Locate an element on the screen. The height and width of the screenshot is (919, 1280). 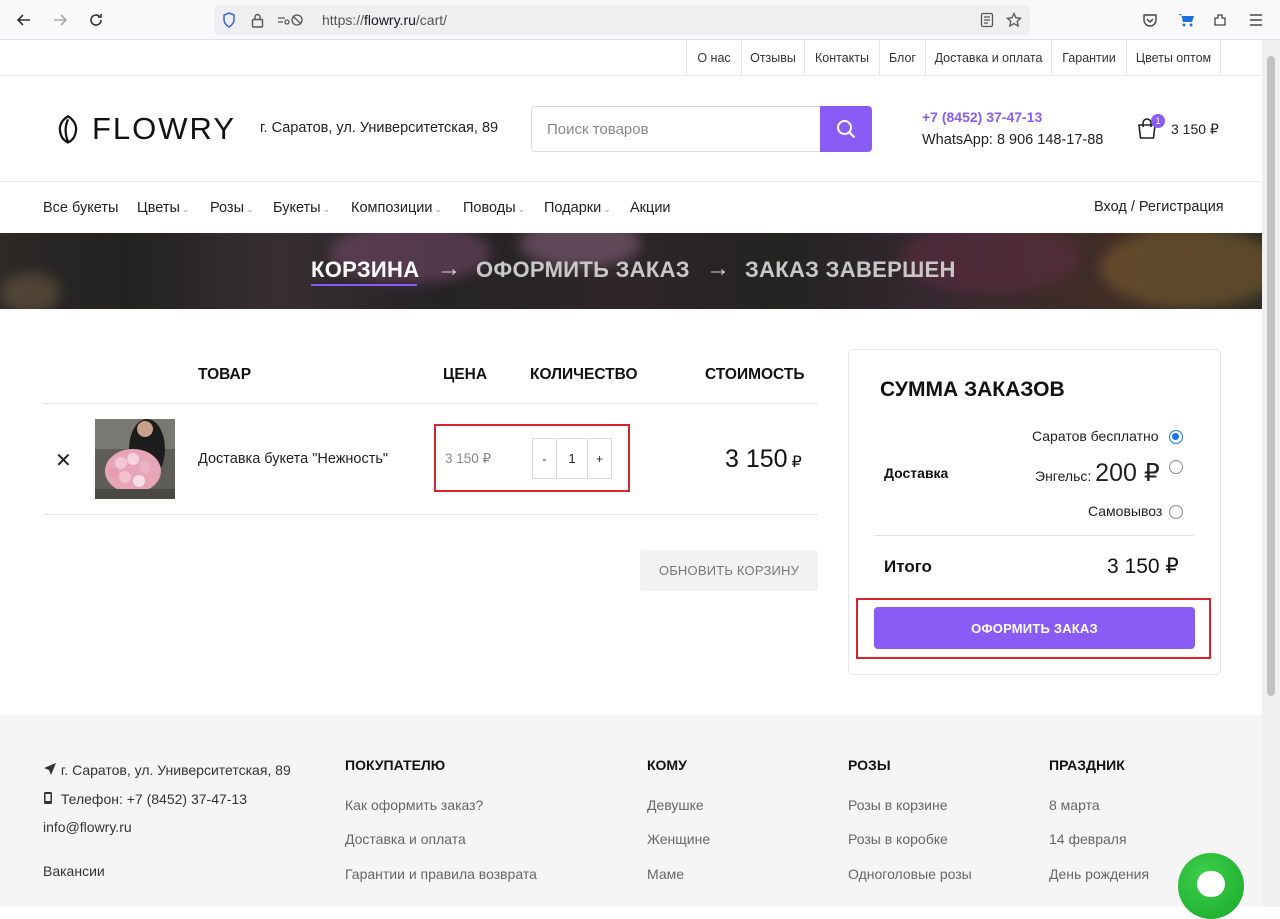
nav-item-occasions: Поводы ⌄ is located at coordinates (494, 208).